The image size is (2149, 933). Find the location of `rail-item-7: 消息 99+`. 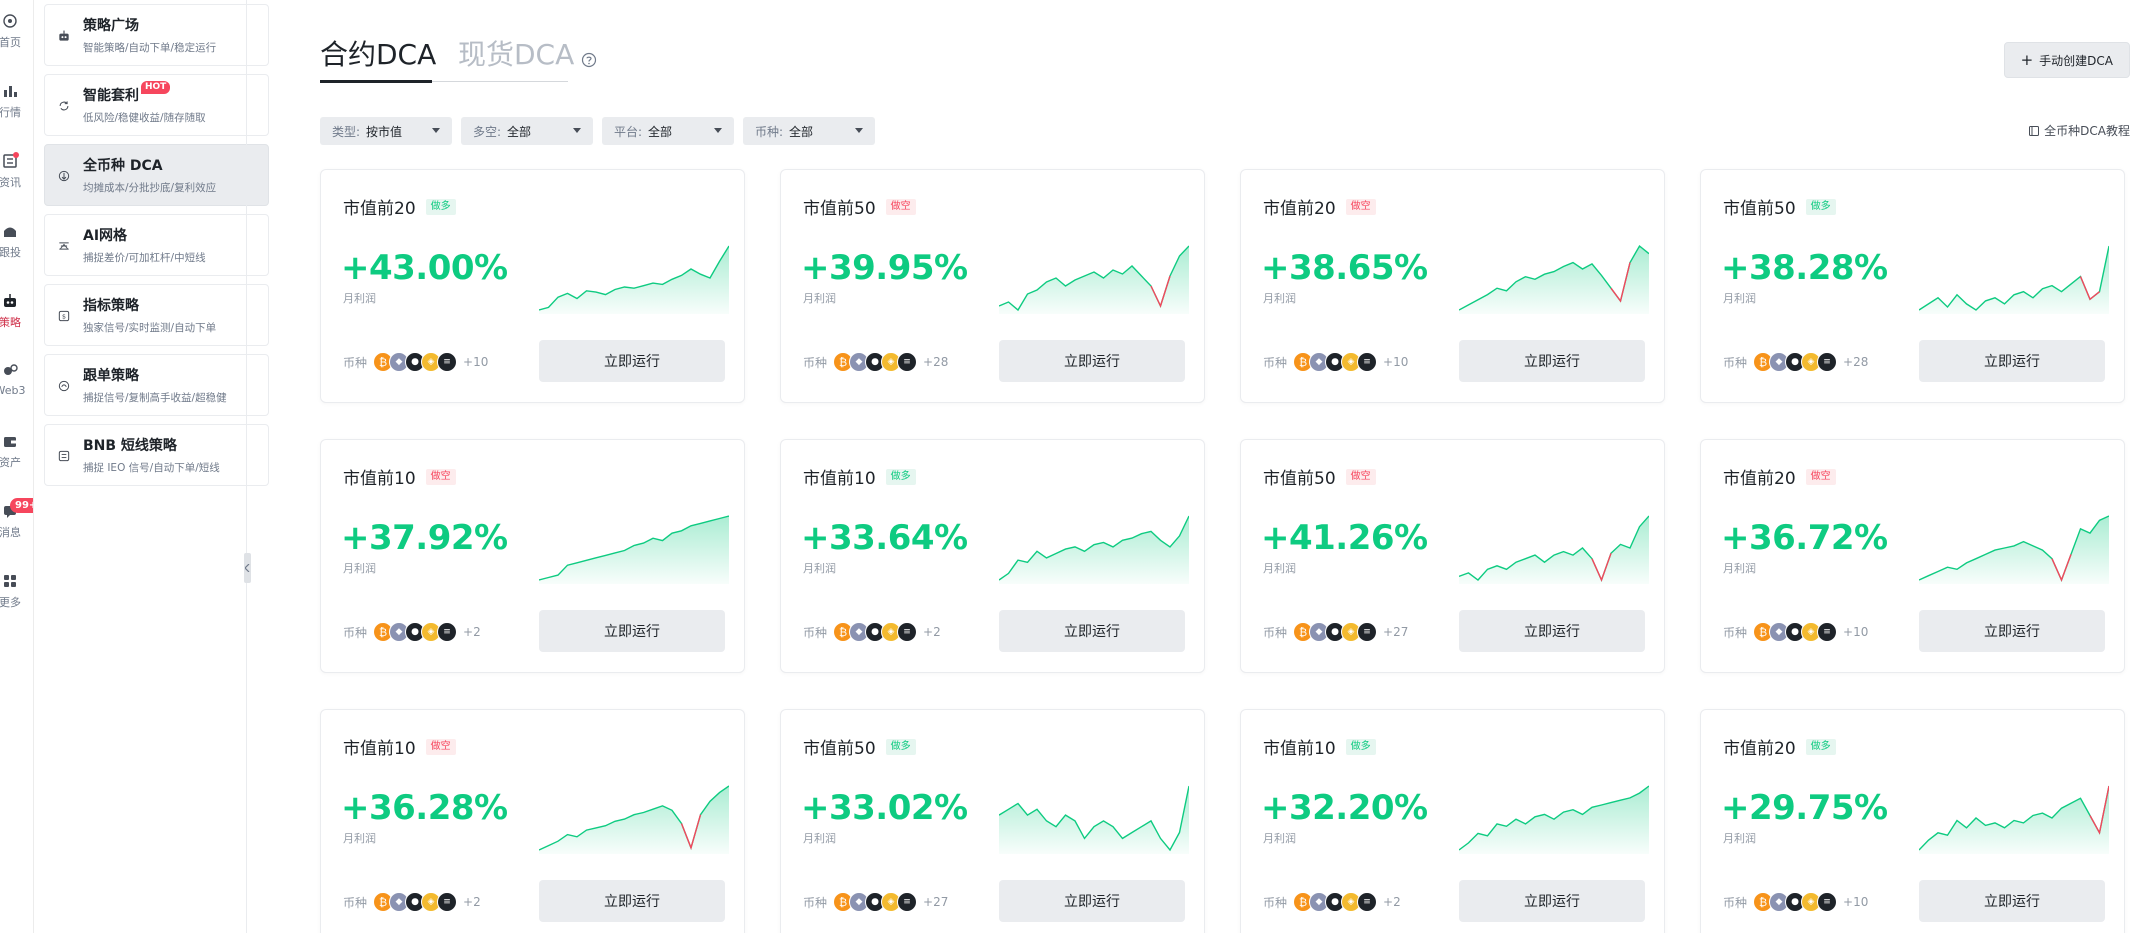

rail-item-7: 消息 99+ is located at coordinates (16, 526).